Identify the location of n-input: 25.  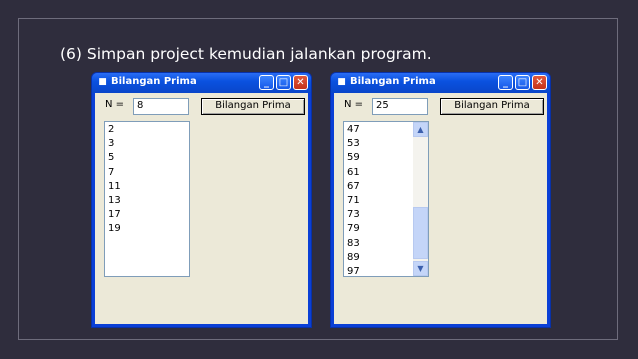
(400, 106).